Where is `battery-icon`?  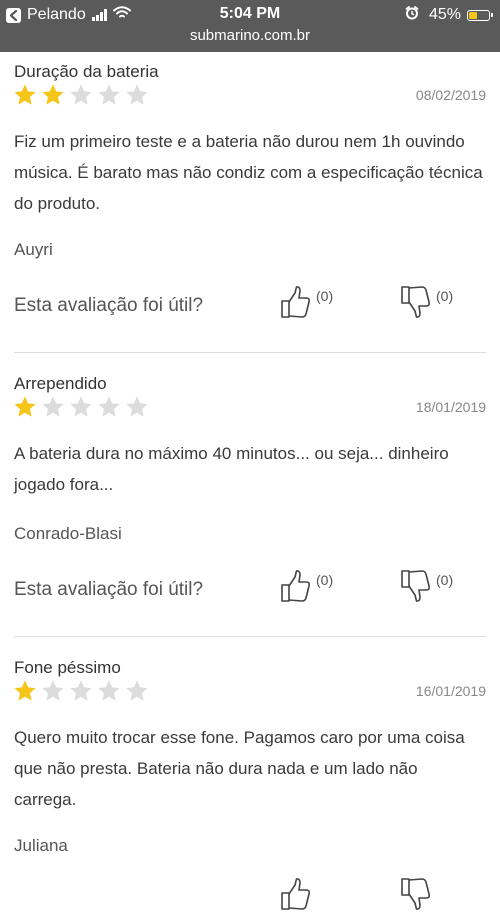 battery-icon is located at coordinates (480, 15).